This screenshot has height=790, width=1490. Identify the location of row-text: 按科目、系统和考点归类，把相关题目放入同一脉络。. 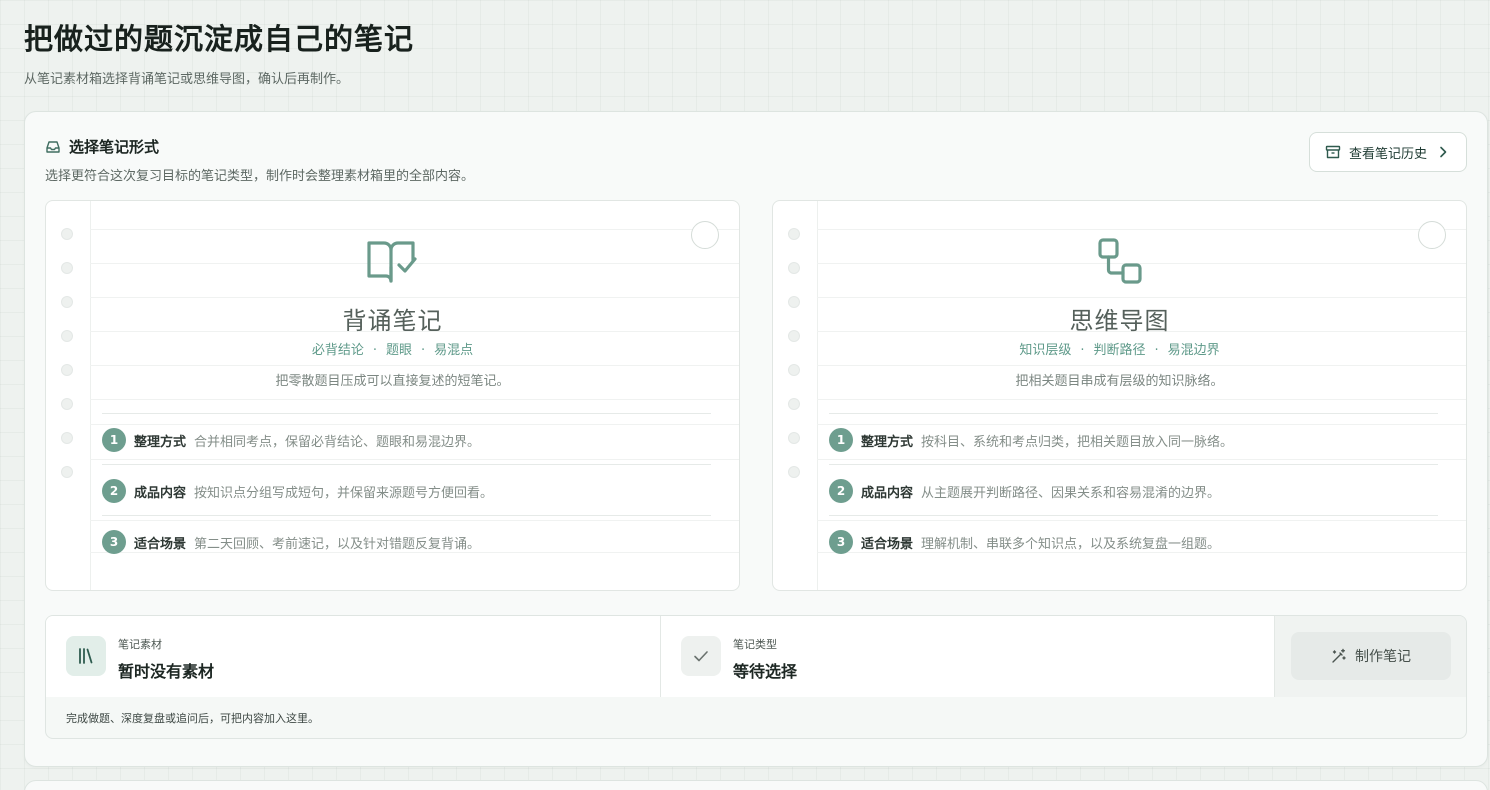
(1077, 442).